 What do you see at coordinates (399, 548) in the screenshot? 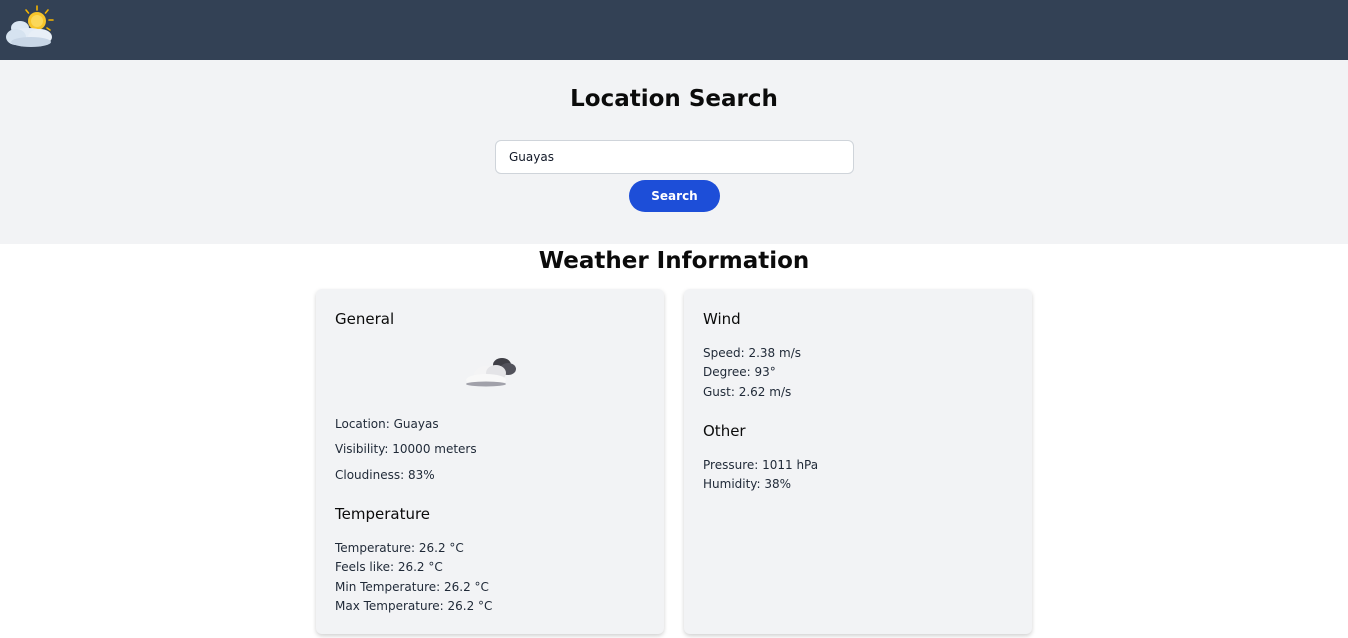
I see `temperature-text: Temperature: 26.2 °C` at bounding box center [399, 548].